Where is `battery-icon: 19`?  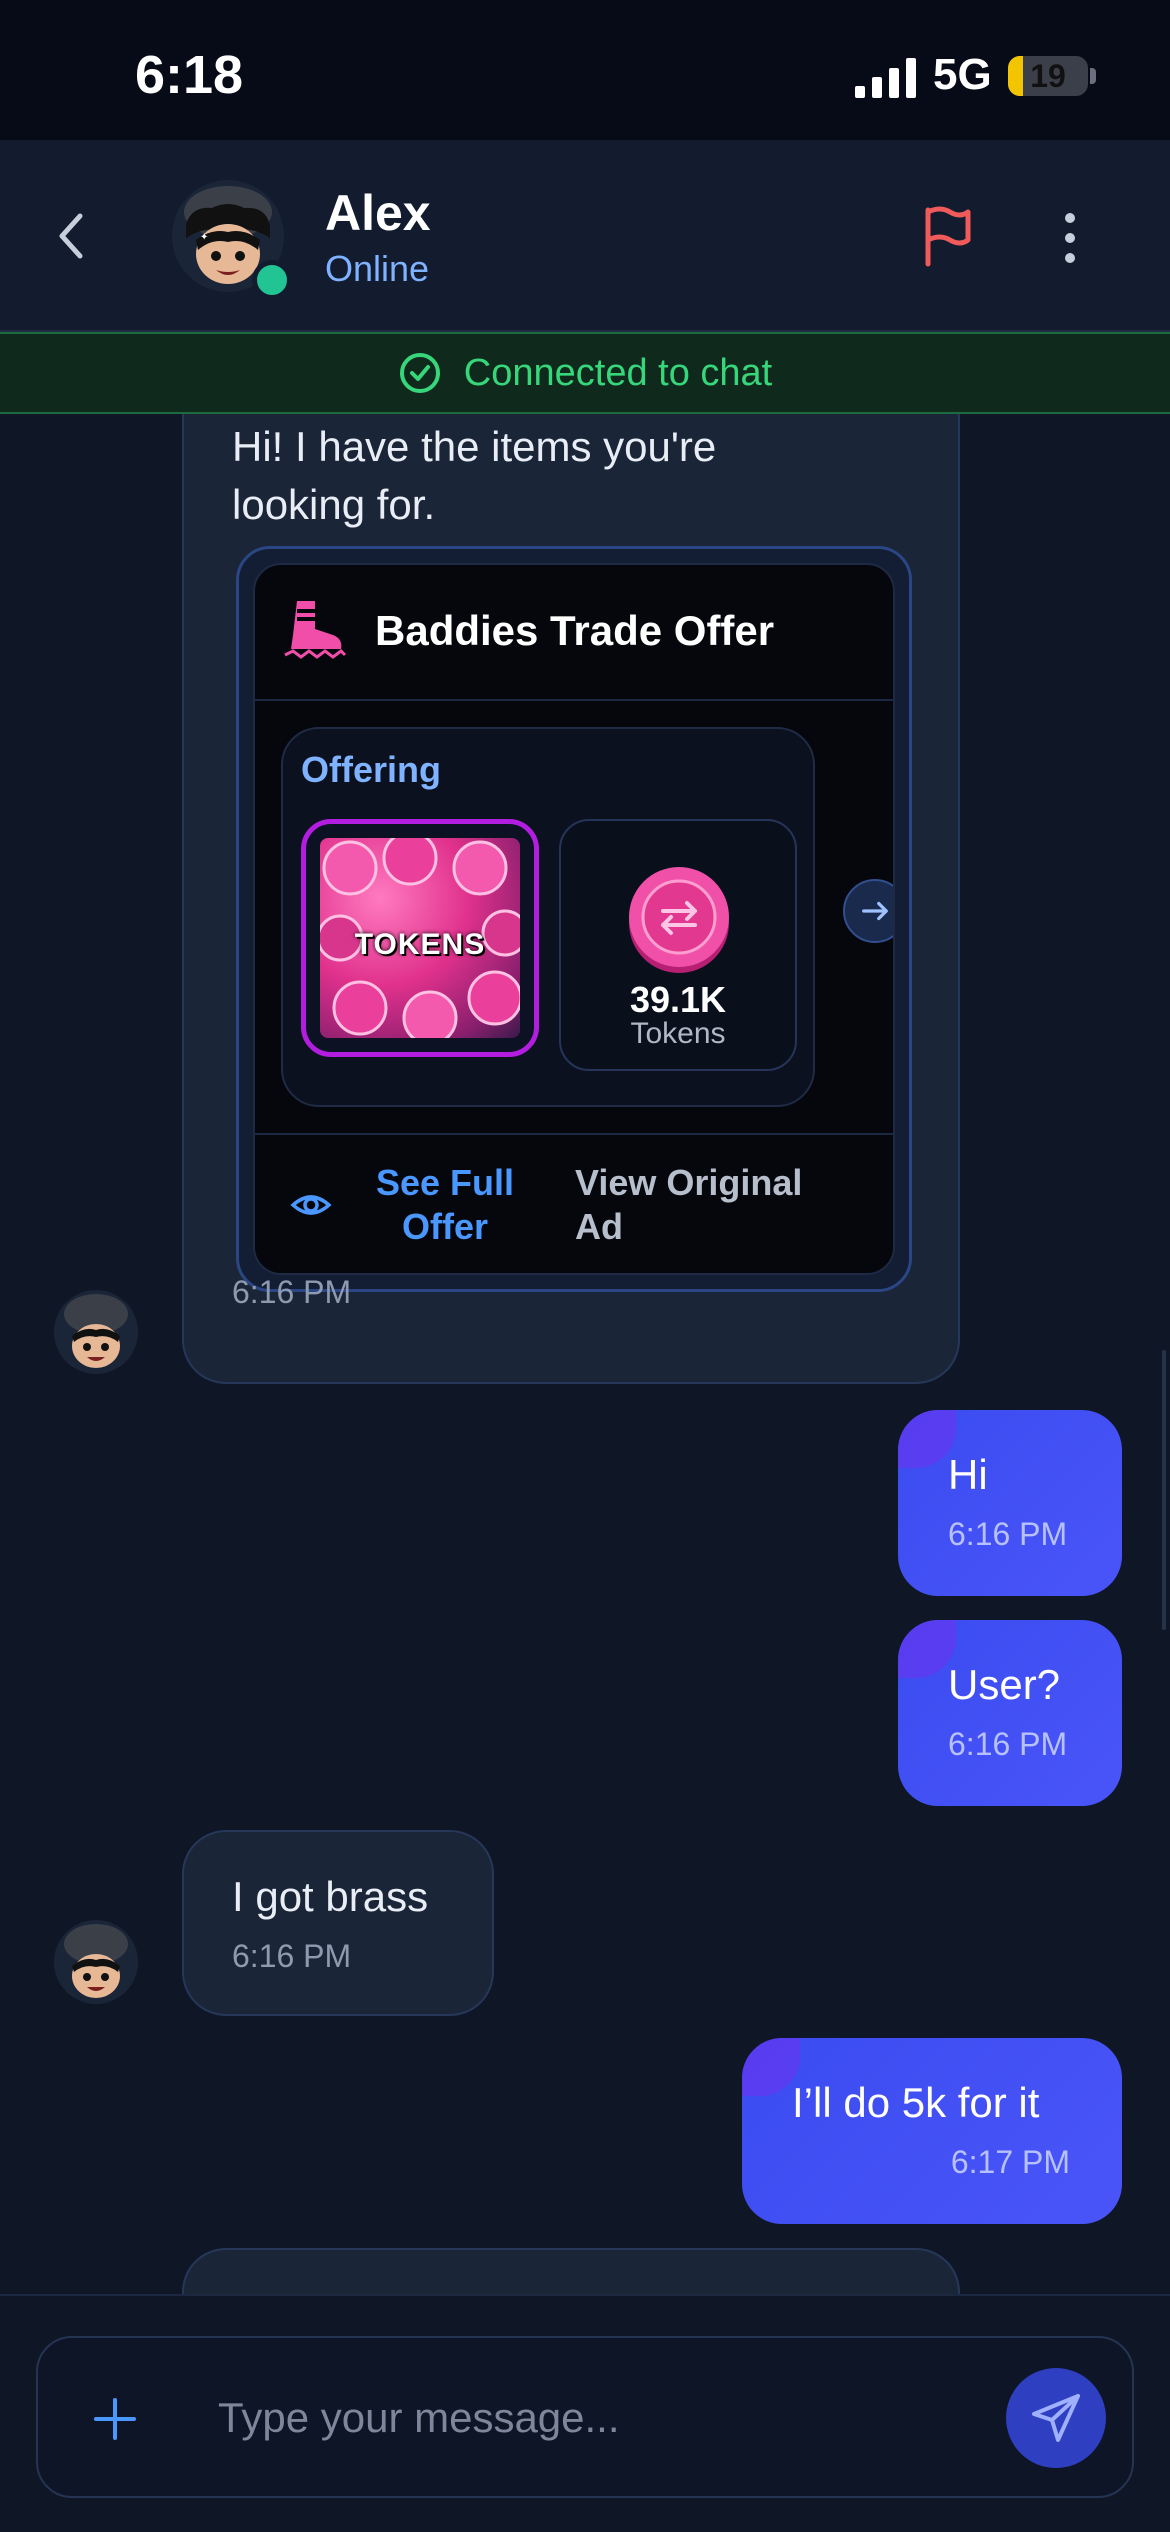 battery-icon: 19 is located at coordinates (1048, 76).